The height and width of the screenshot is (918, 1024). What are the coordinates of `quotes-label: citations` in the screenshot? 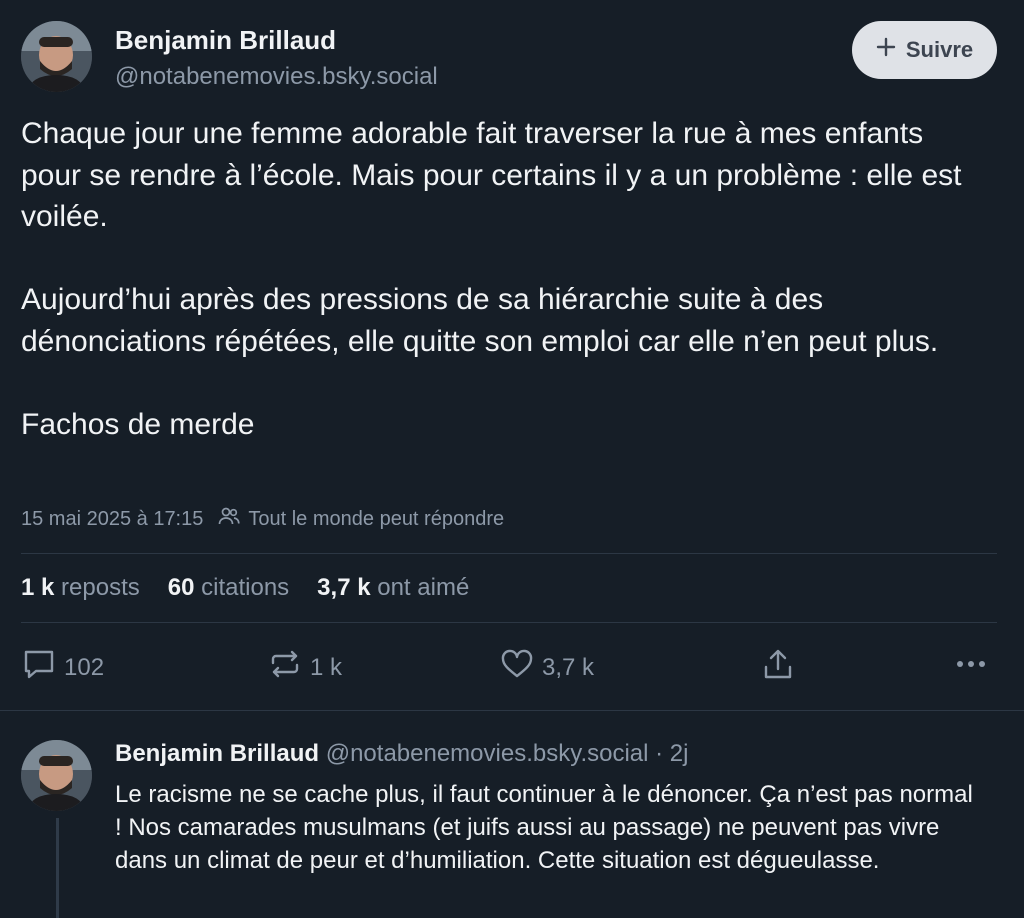 It's located at (245, 587).